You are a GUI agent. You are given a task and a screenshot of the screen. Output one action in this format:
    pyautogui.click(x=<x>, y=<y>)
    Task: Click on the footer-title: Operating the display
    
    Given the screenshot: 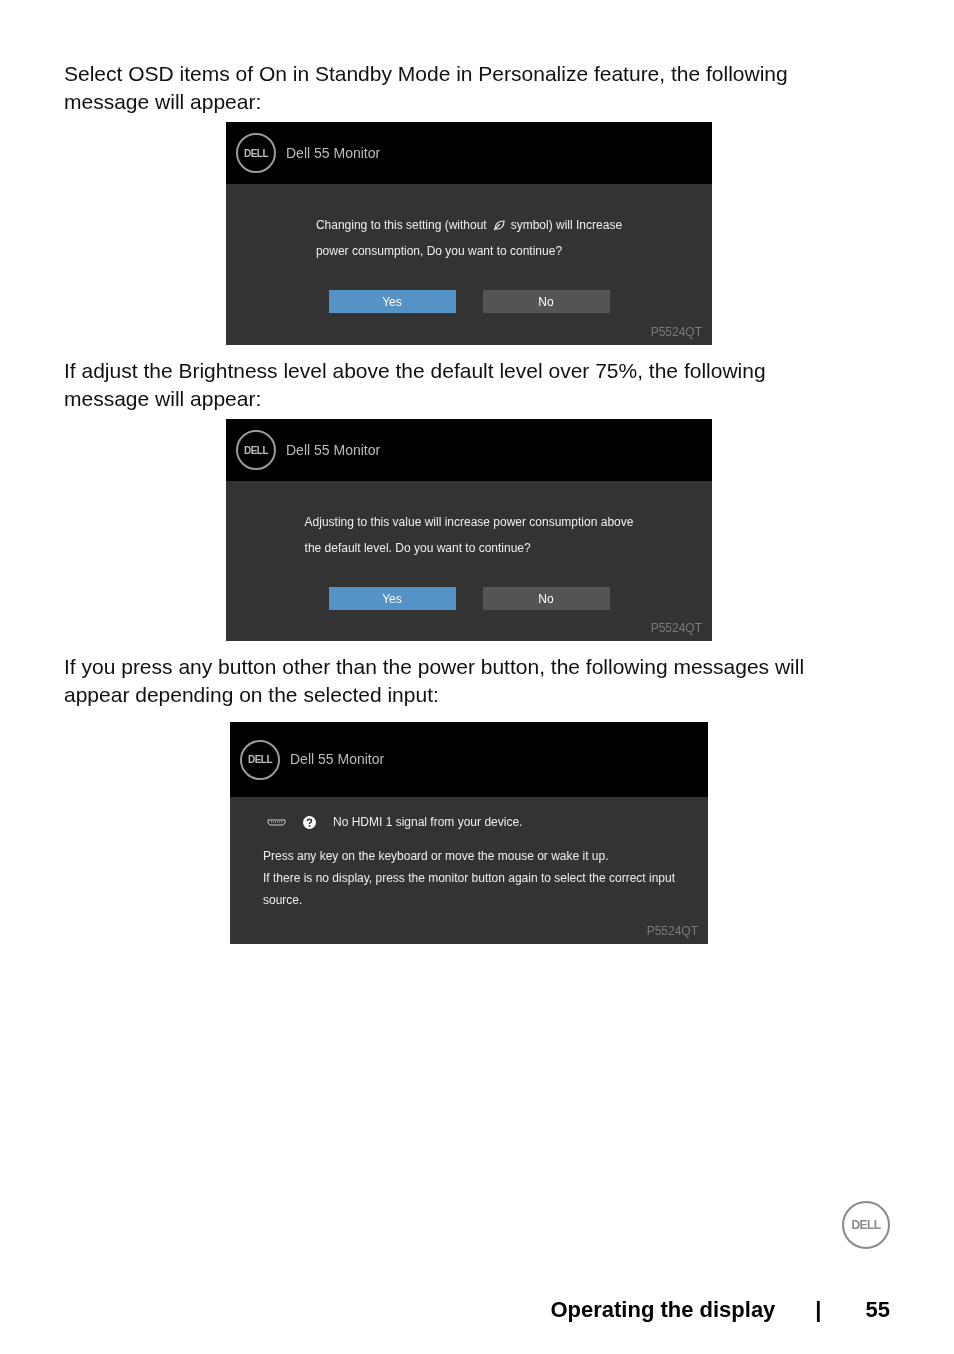 What is the action you would take?
    pyautogui.click(x=663, y=1310)
    